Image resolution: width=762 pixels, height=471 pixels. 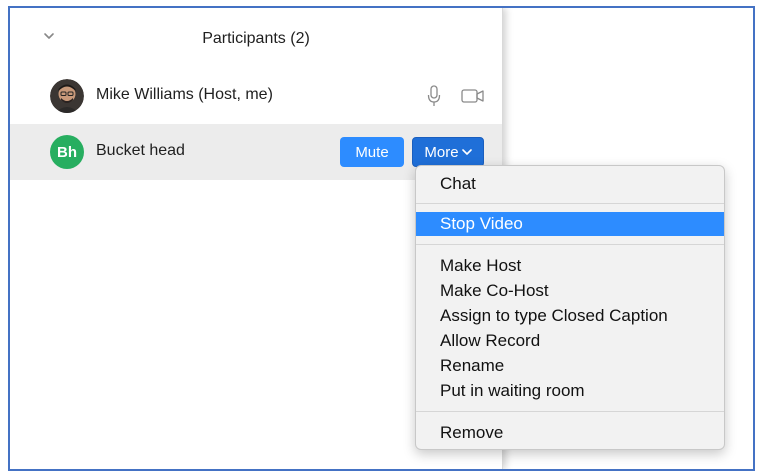 What do you see at coordinates (570, 316) in the screenshot?
I see `menu-item-assign-closed-caption: Assign to type Closed Caption` at bounding box center [570, 316].